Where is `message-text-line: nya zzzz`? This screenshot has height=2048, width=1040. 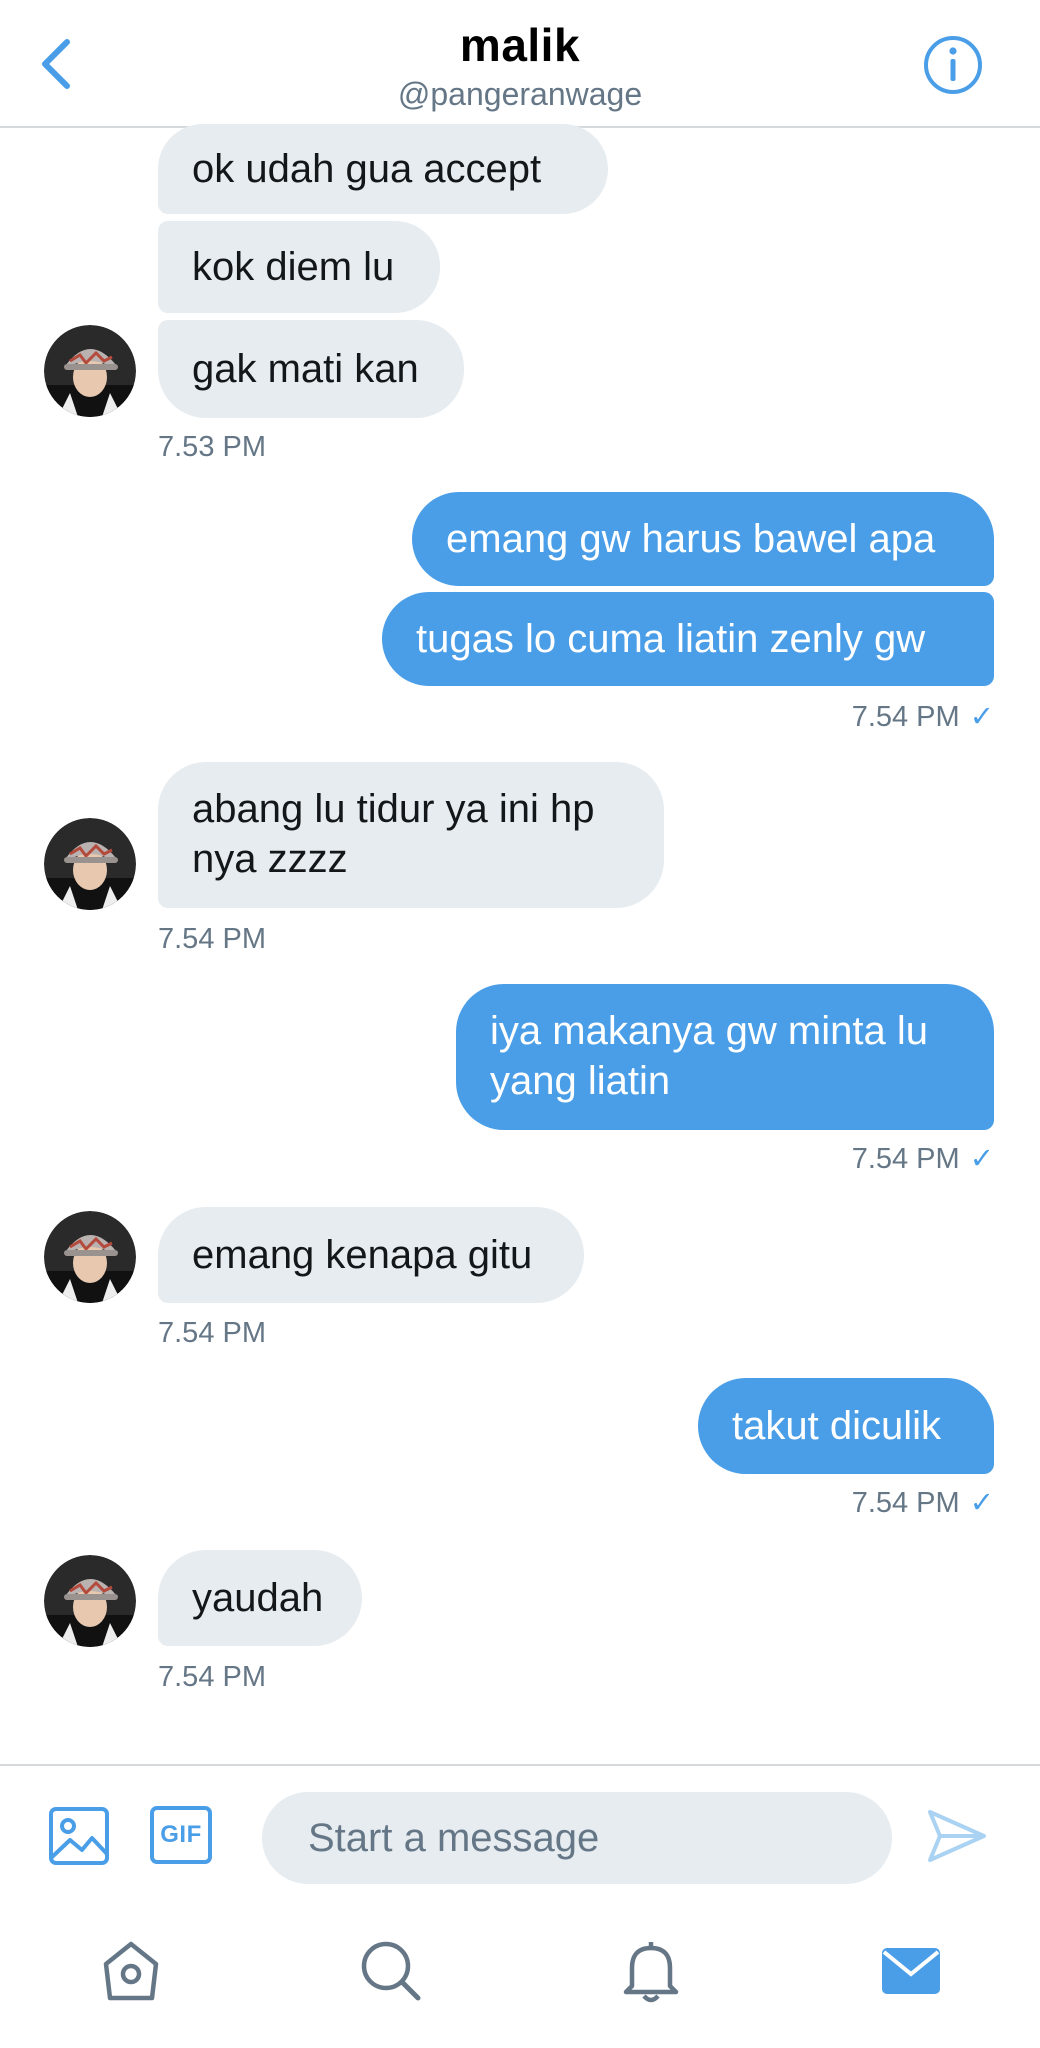 message-text-line: nya zzzz is located at coordinates (270, 859).